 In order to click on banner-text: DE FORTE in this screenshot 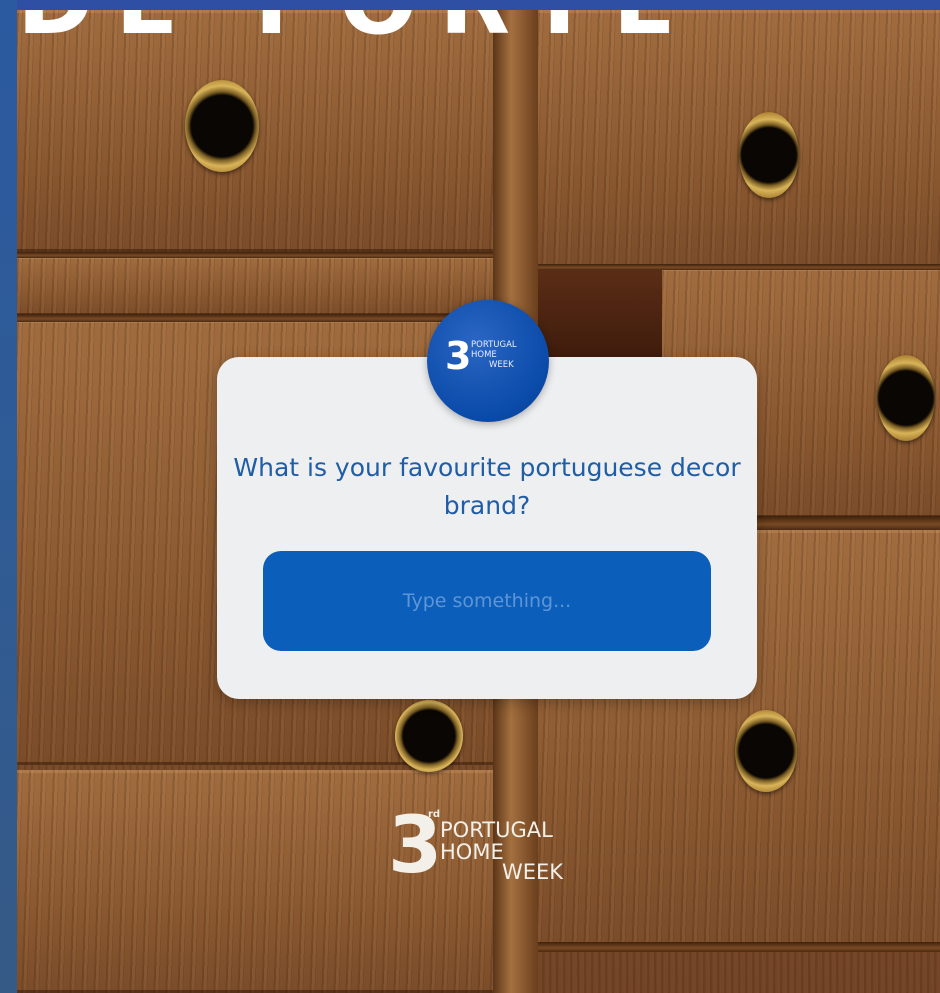, I will do `click(367, 32)`.